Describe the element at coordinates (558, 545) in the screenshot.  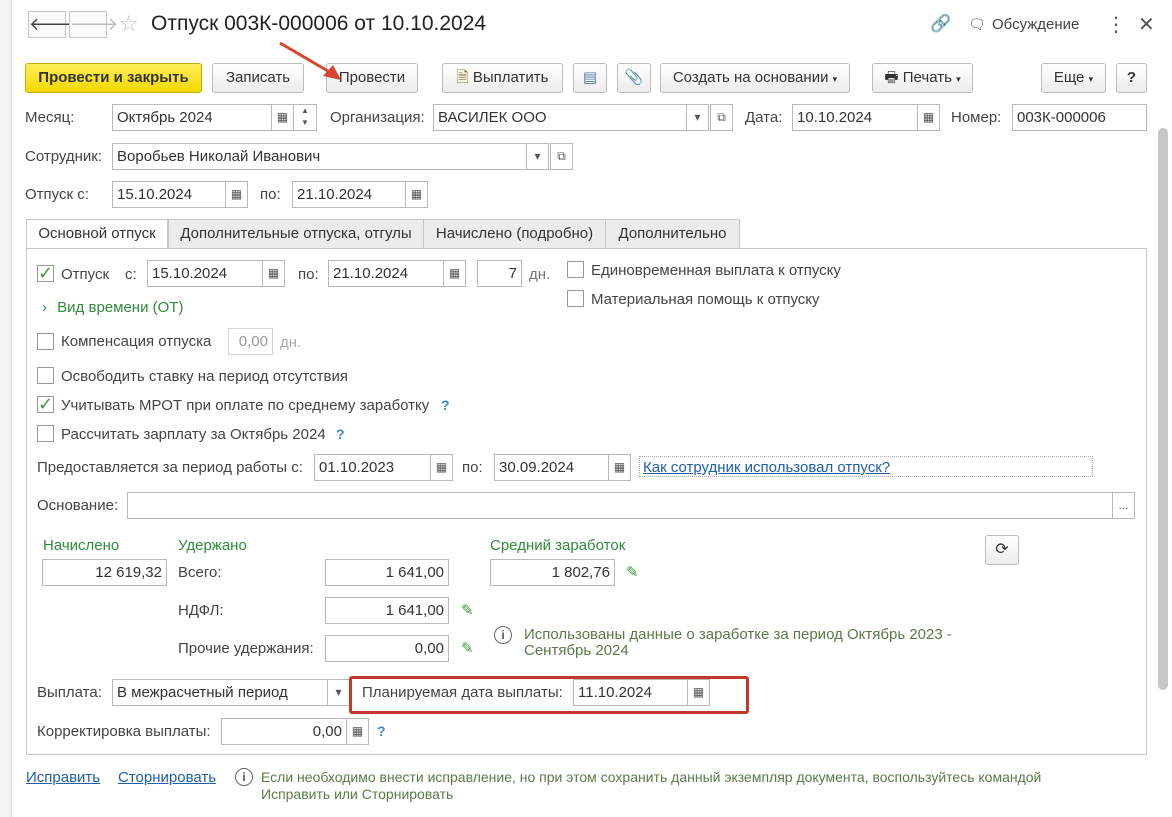
I see `average-earnings-header: Средний заработок` at that location.